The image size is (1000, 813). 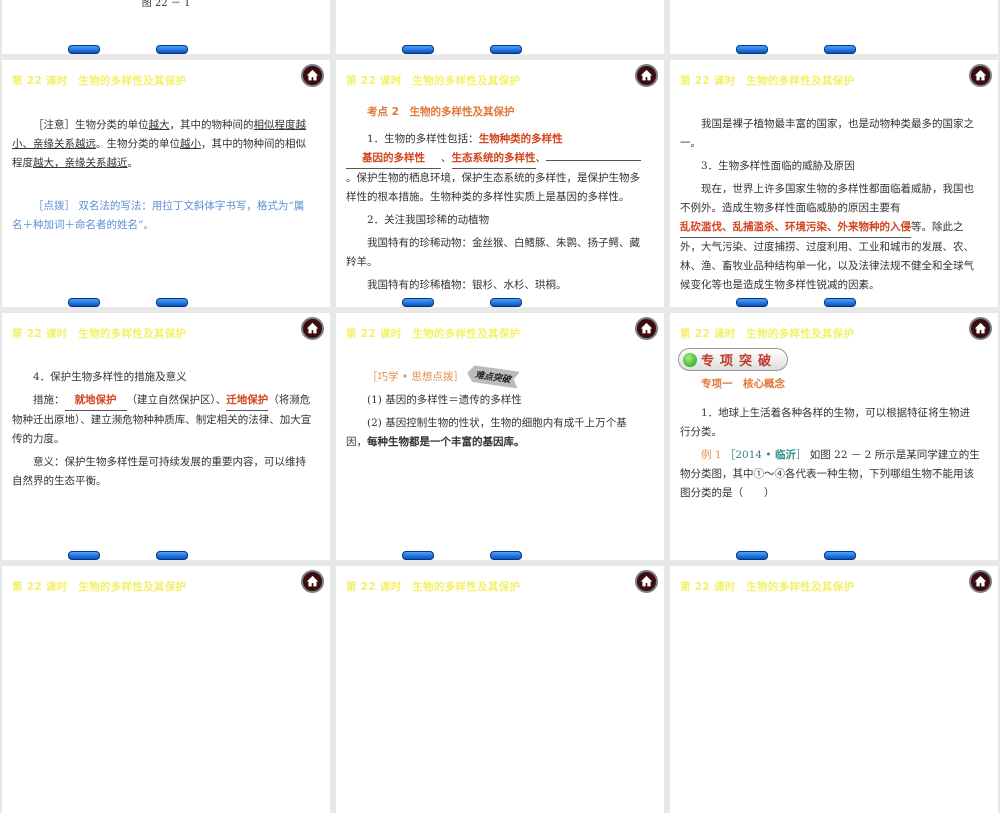 I want to click on figure-caption: 图 22 － 1, so click(x=166, y=4).